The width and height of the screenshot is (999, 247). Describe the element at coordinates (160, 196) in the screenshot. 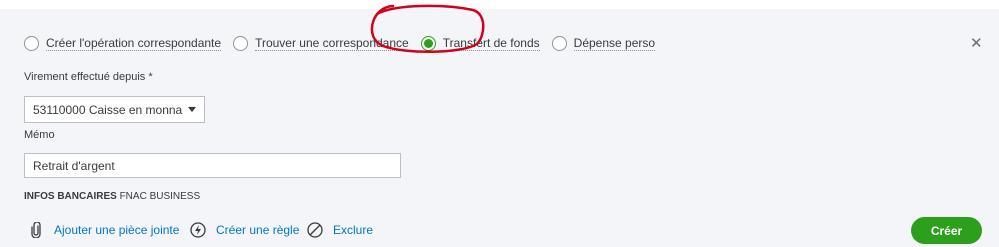

I see `bank-info-value: FNAC BUSINESS` at that location.